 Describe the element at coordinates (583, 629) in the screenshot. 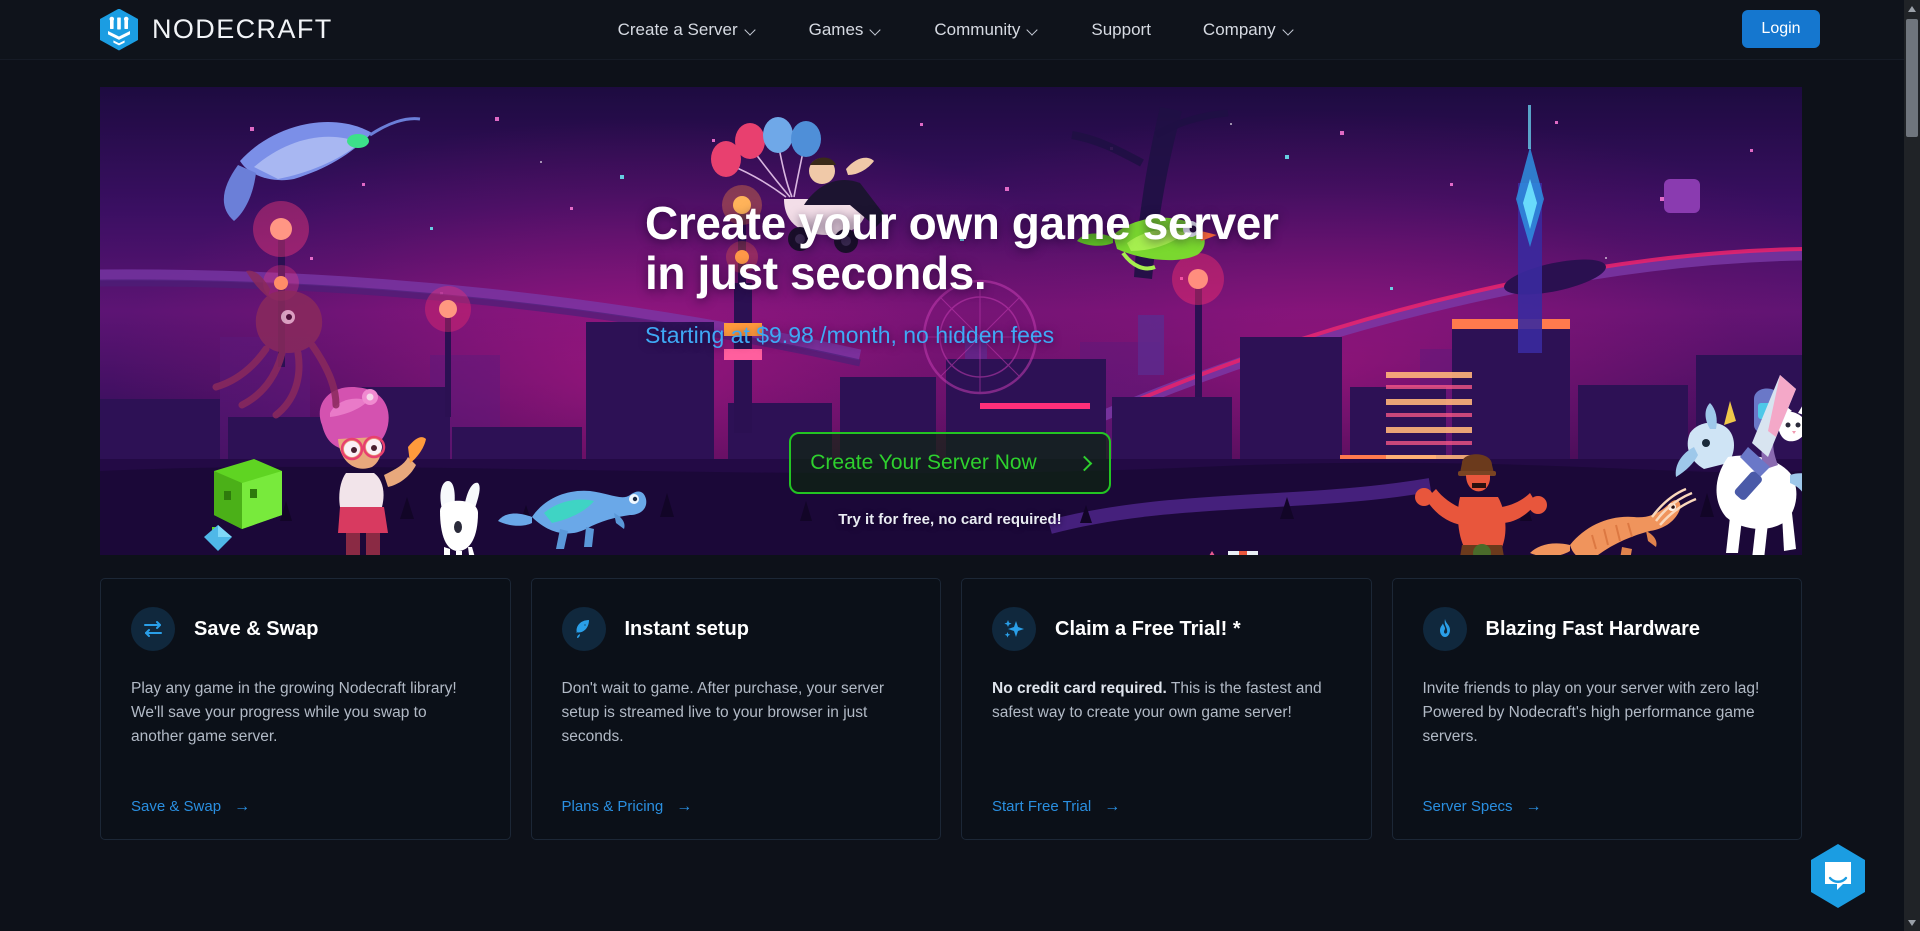

I see `rocket-icon` at that location.